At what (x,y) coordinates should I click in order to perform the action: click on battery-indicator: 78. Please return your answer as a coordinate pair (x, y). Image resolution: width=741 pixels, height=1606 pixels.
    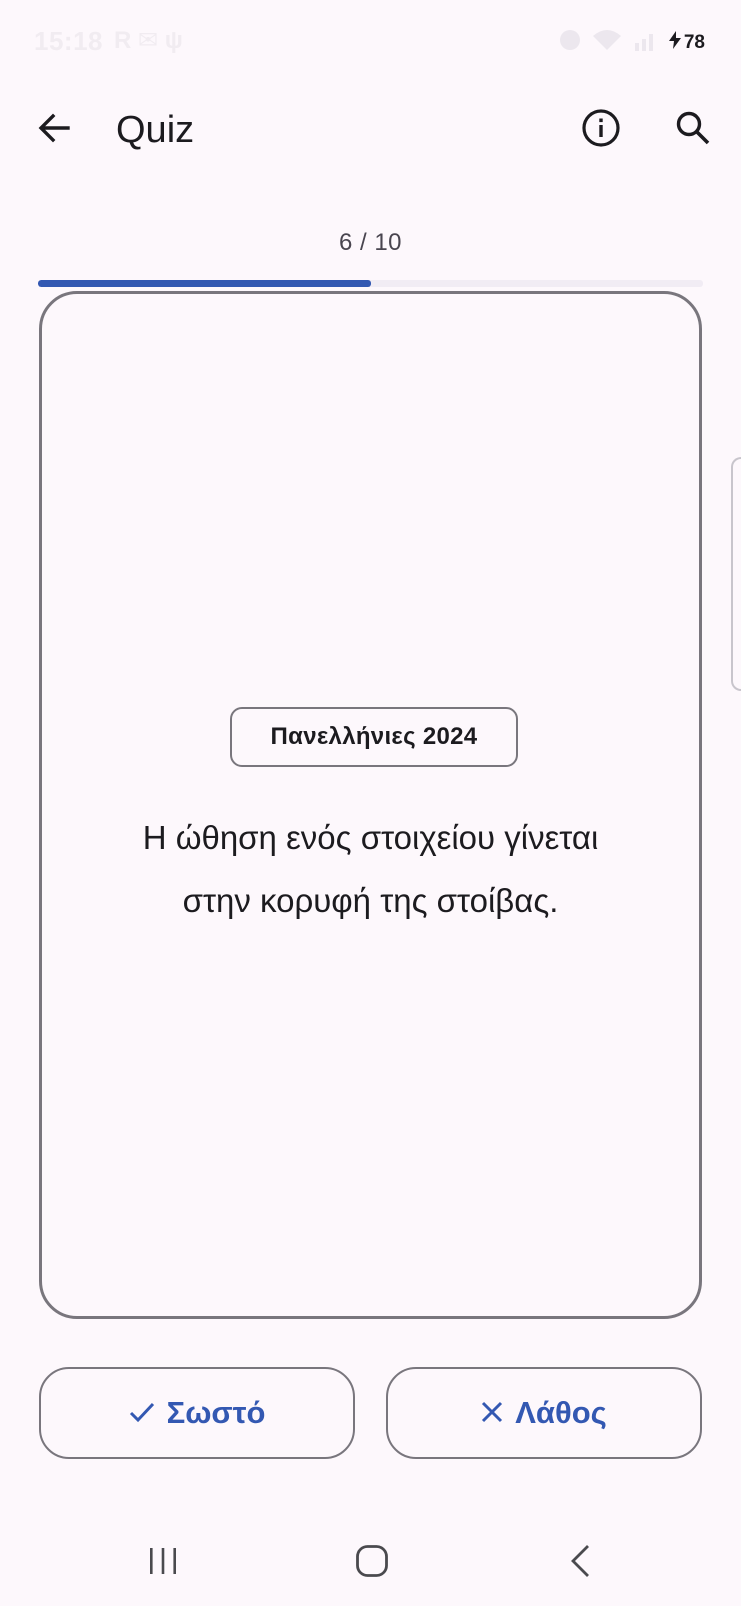
    Looking at the image, I should click on (686, 42).